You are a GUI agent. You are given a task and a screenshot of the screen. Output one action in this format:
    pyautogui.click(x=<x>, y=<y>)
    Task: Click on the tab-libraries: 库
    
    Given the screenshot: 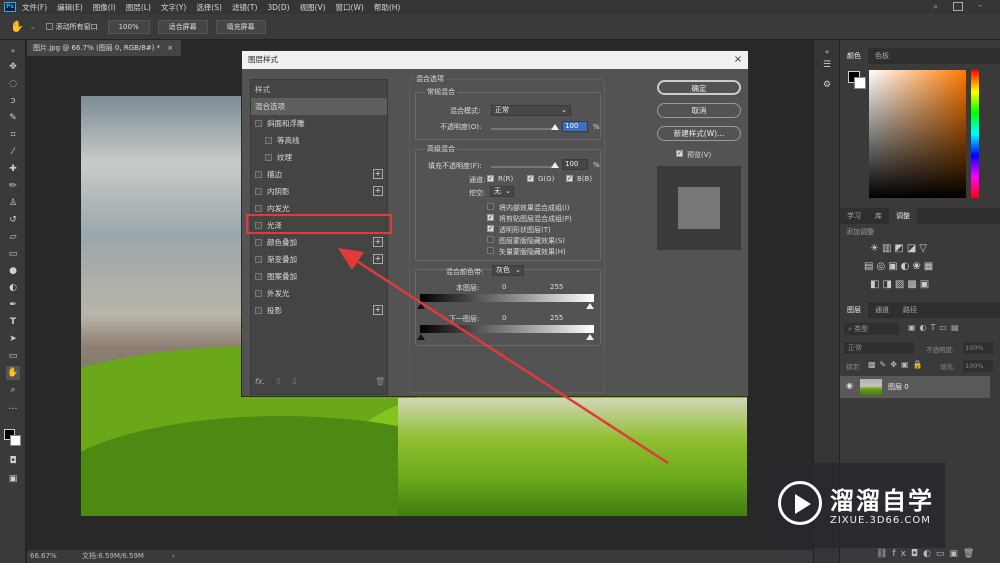 What is the action you would take?
    pyautogui.click(x=878, y=216)
    